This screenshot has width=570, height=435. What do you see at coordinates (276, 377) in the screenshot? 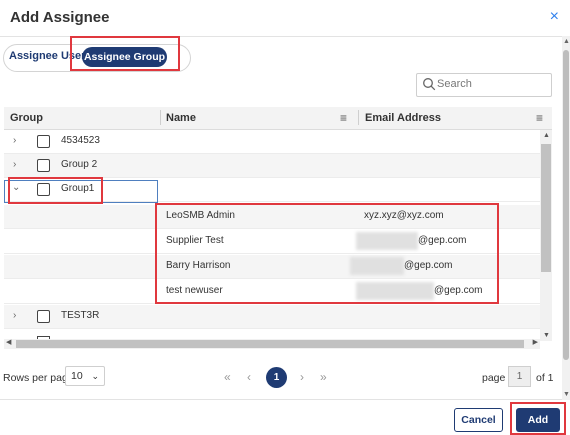
I see `page-number-current: 1` at bounding box center [276, 377].